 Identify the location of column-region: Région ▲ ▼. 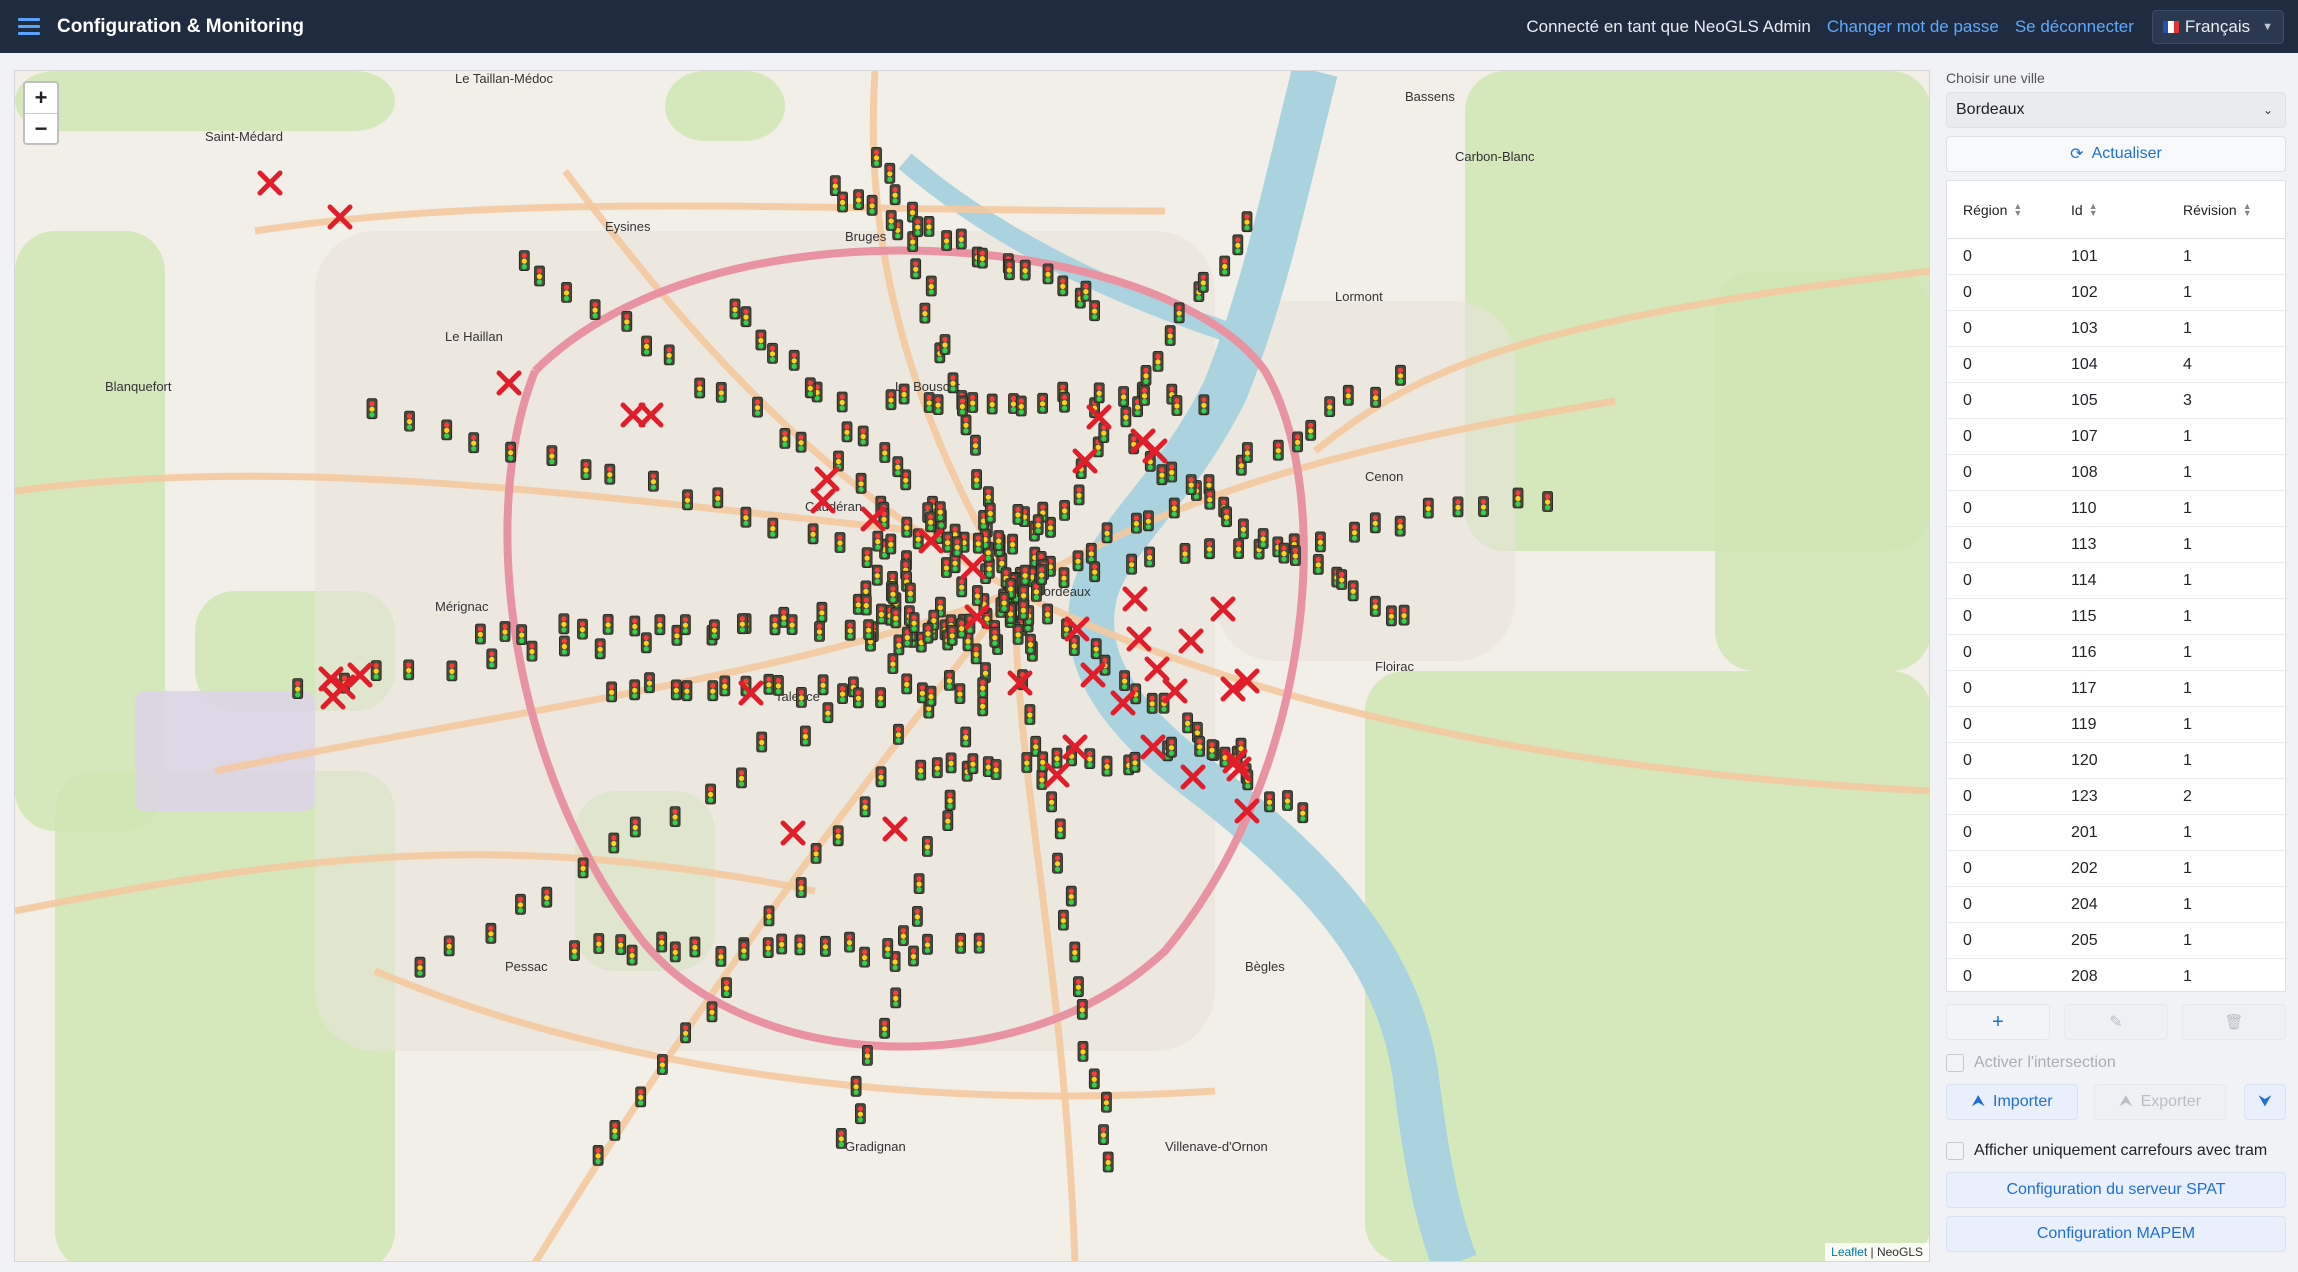
(2003, 209).